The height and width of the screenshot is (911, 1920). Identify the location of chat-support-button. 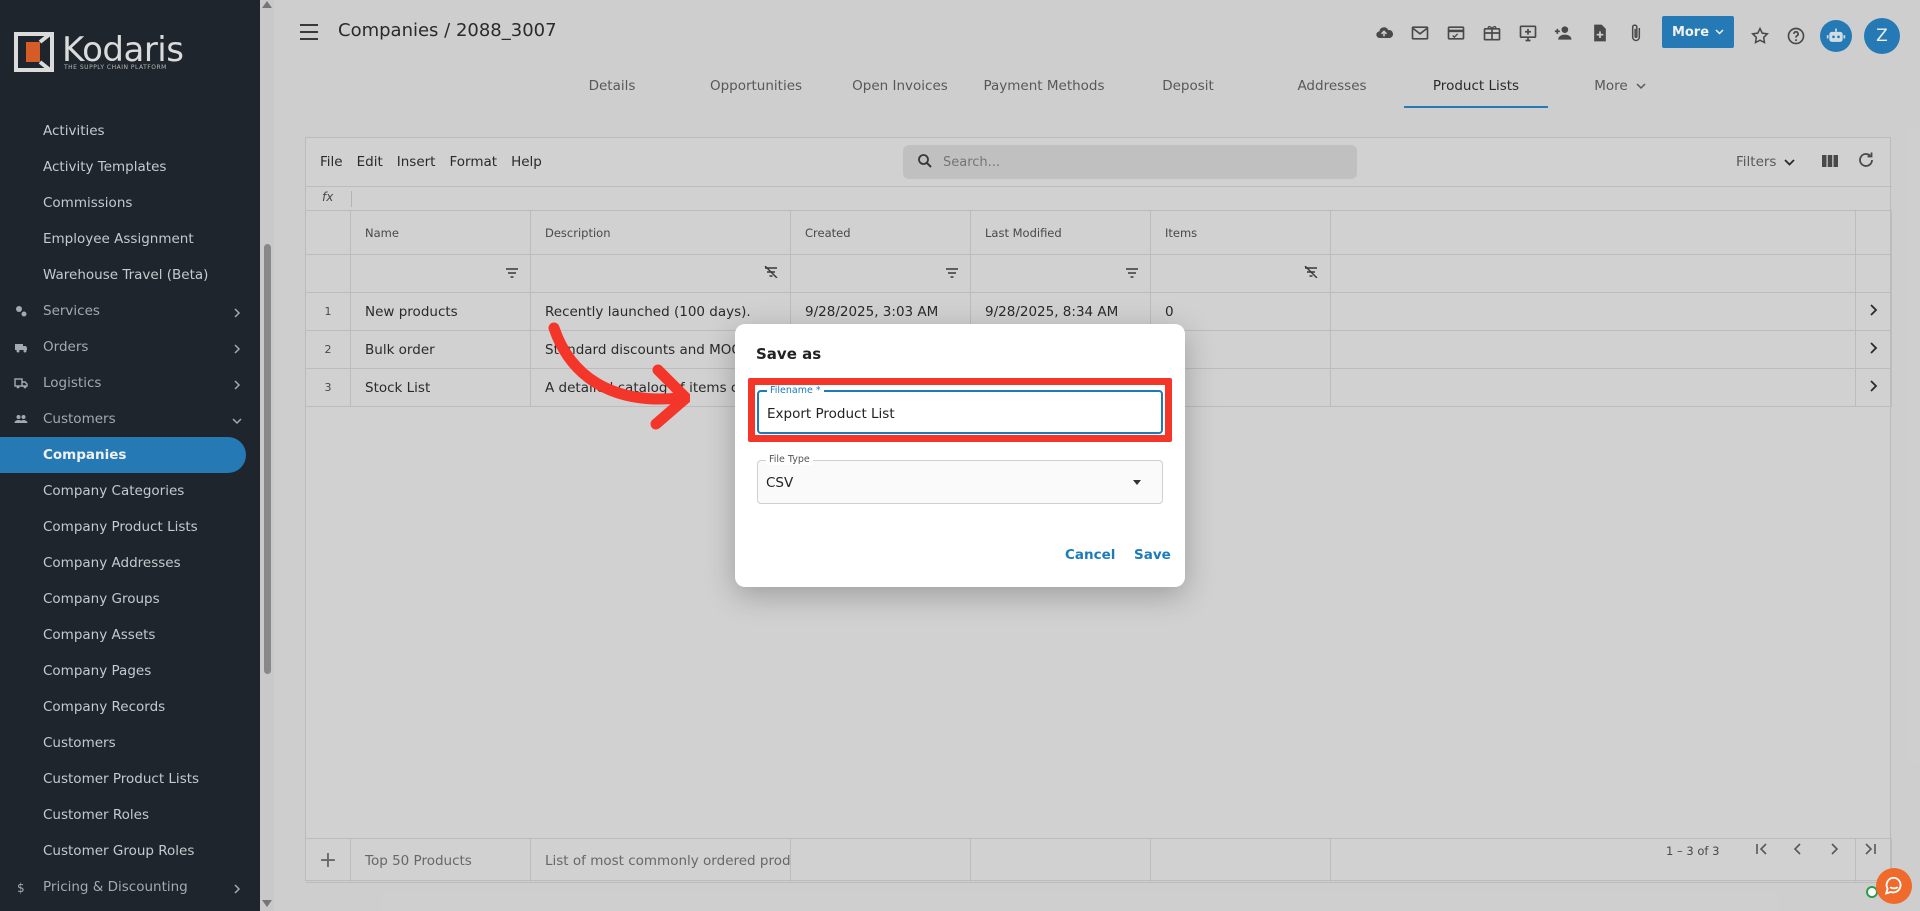
(1894, 886).